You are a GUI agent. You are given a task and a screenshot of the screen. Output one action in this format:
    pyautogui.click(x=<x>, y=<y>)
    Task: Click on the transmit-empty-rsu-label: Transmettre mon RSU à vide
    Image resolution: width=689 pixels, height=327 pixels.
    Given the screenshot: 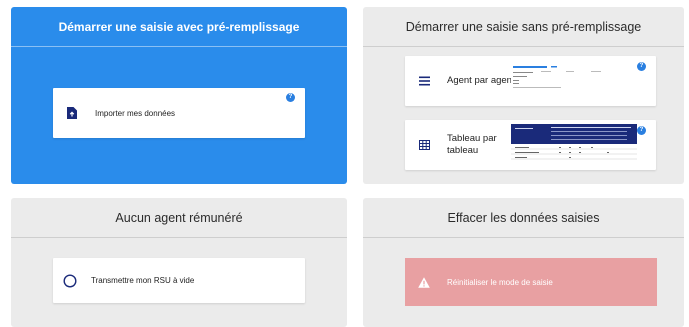 What is the action you would take?
    pyautogui.click(x=143, y=280)
    